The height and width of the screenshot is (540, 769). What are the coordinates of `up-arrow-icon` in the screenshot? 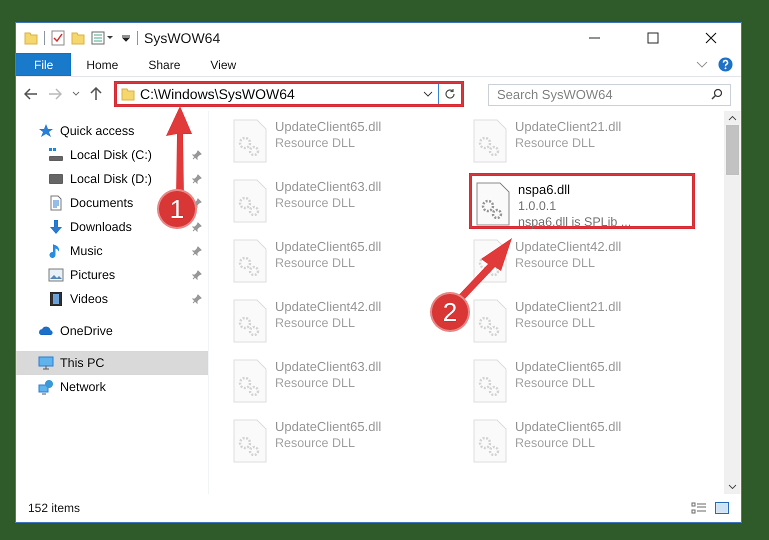 It's located at (96, 94).